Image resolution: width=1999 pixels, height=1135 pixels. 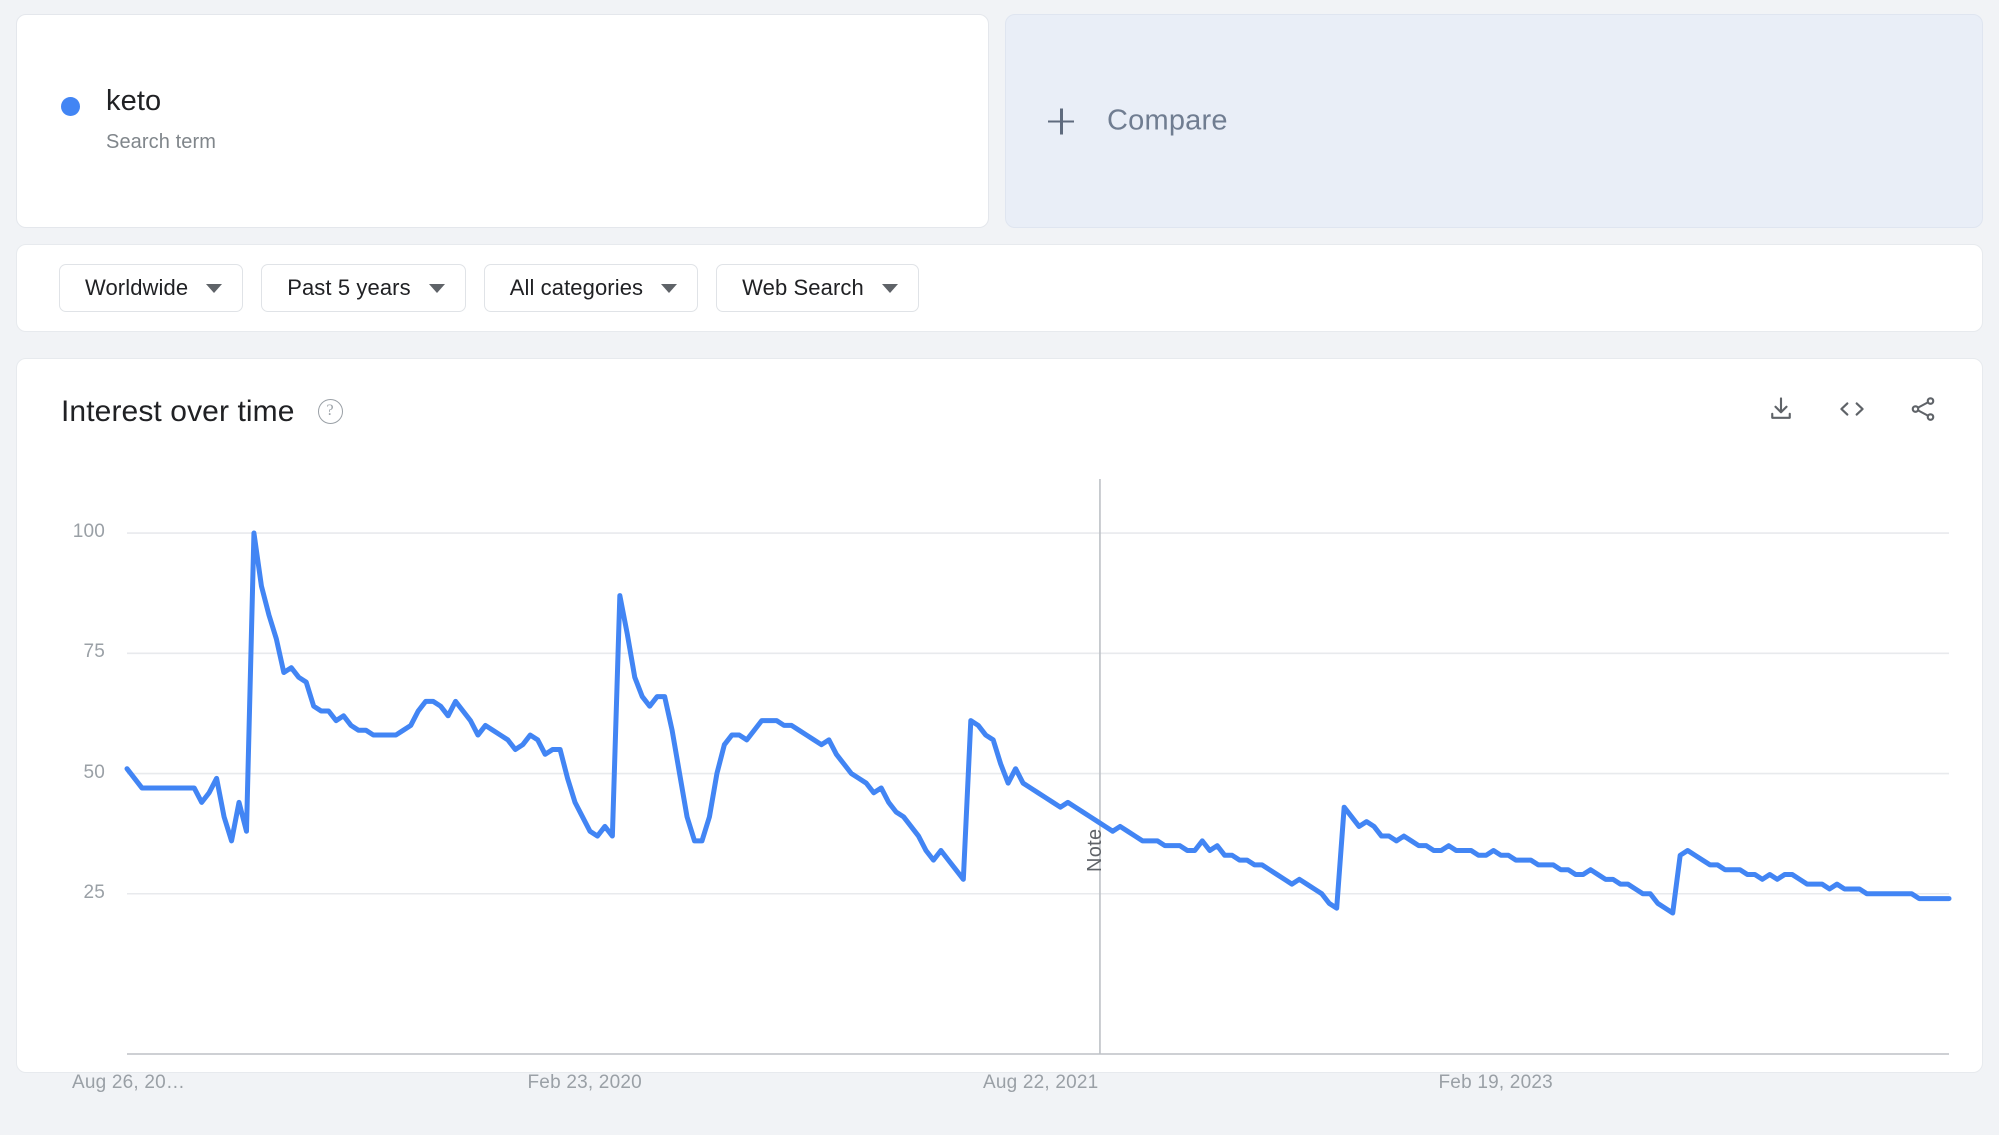 What do you see at coordinates (1095, 850) in the screenshot?
I see `chart-note-annotation: Note` at bounding box center [1095, 850].